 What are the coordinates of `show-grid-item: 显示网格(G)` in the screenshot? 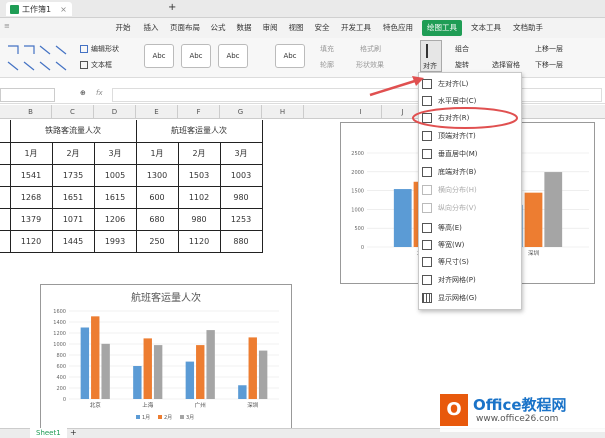 It's located at (470, 298).